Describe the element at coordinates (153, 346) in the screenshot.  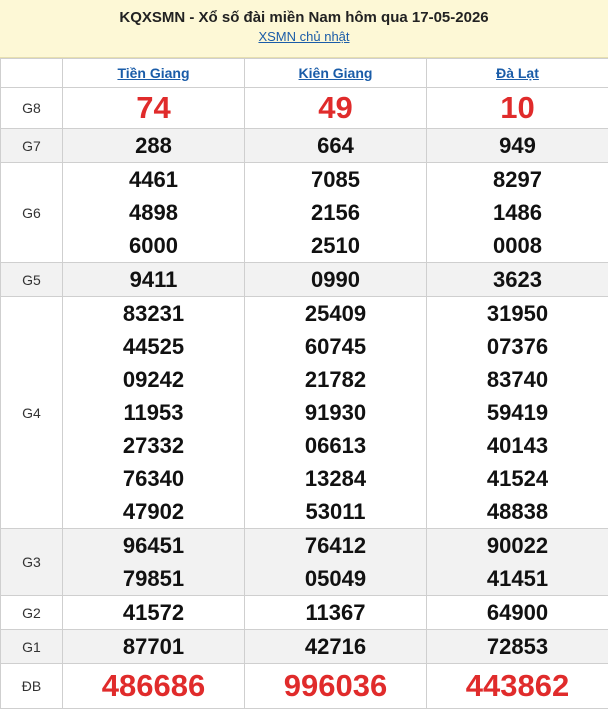
I see `prize-number: 44525` at that location.